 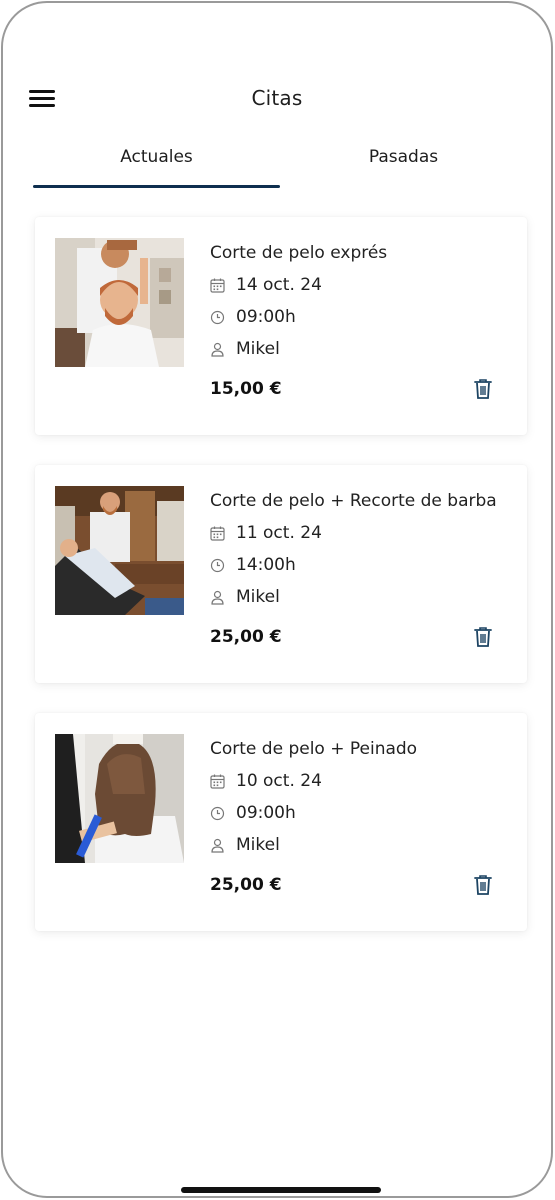 What do you see at coordinates (314, 749) in the screenshot?
I see `service-name: Corte de pelo + Peinado` at bounding box center [314, 749].